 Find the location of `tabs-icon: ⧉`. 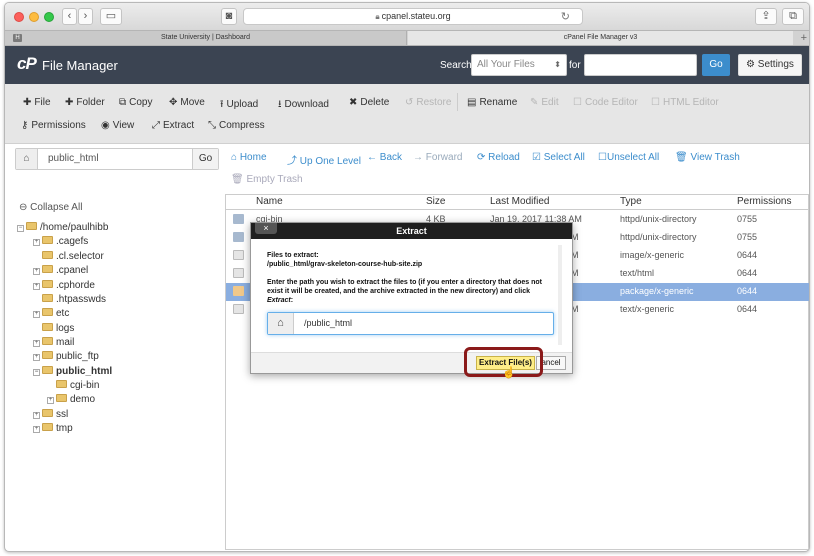

tabs-icon: ⧉ is located at coordinates (793, 16).